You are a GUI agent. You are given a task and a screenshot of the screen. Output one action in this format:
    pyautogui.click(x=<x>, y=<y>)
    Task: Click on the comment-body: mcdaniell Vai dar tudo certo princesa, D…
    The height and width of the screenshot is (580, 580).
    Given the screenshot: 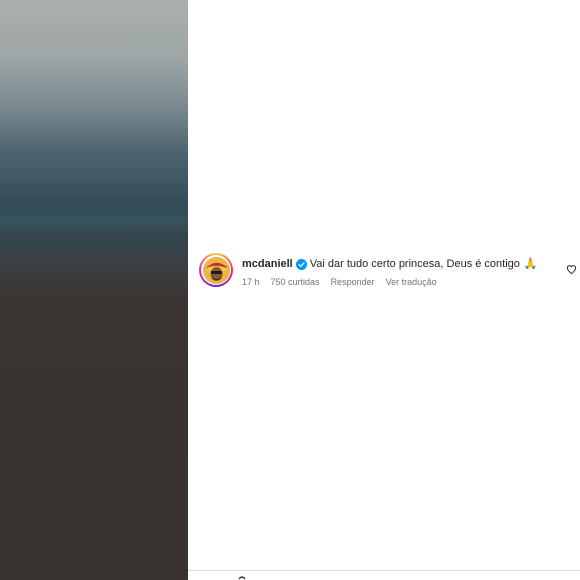 What is the action you would take?
    pyautogui.click(x=390, y=270)
    